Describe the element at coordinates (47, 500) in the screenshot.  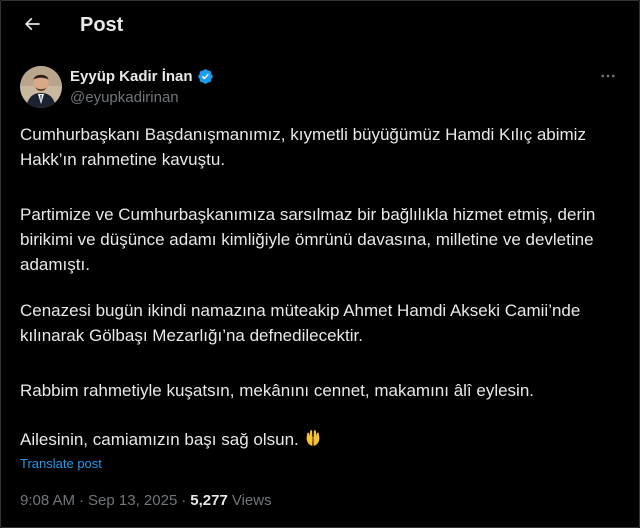
I see `post-time: 9:08 AM` at that location.